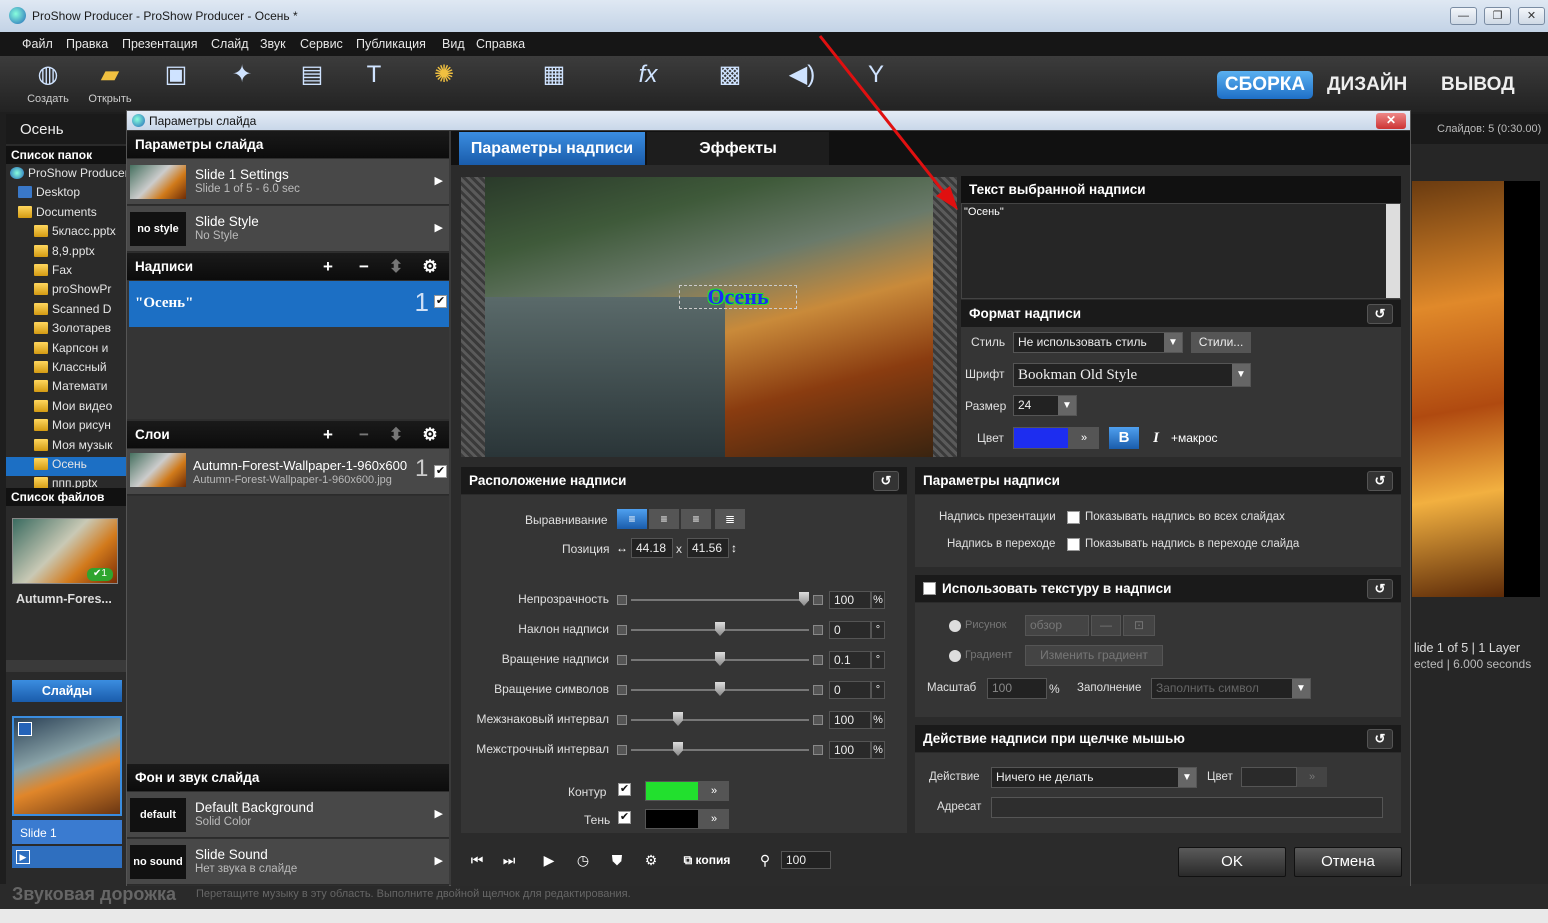 The height and width of the screenshot is (923, 1548). Describe the element at coordinates (273, 44) in the screenshot. I see `menu-sound: Звук` at that location.